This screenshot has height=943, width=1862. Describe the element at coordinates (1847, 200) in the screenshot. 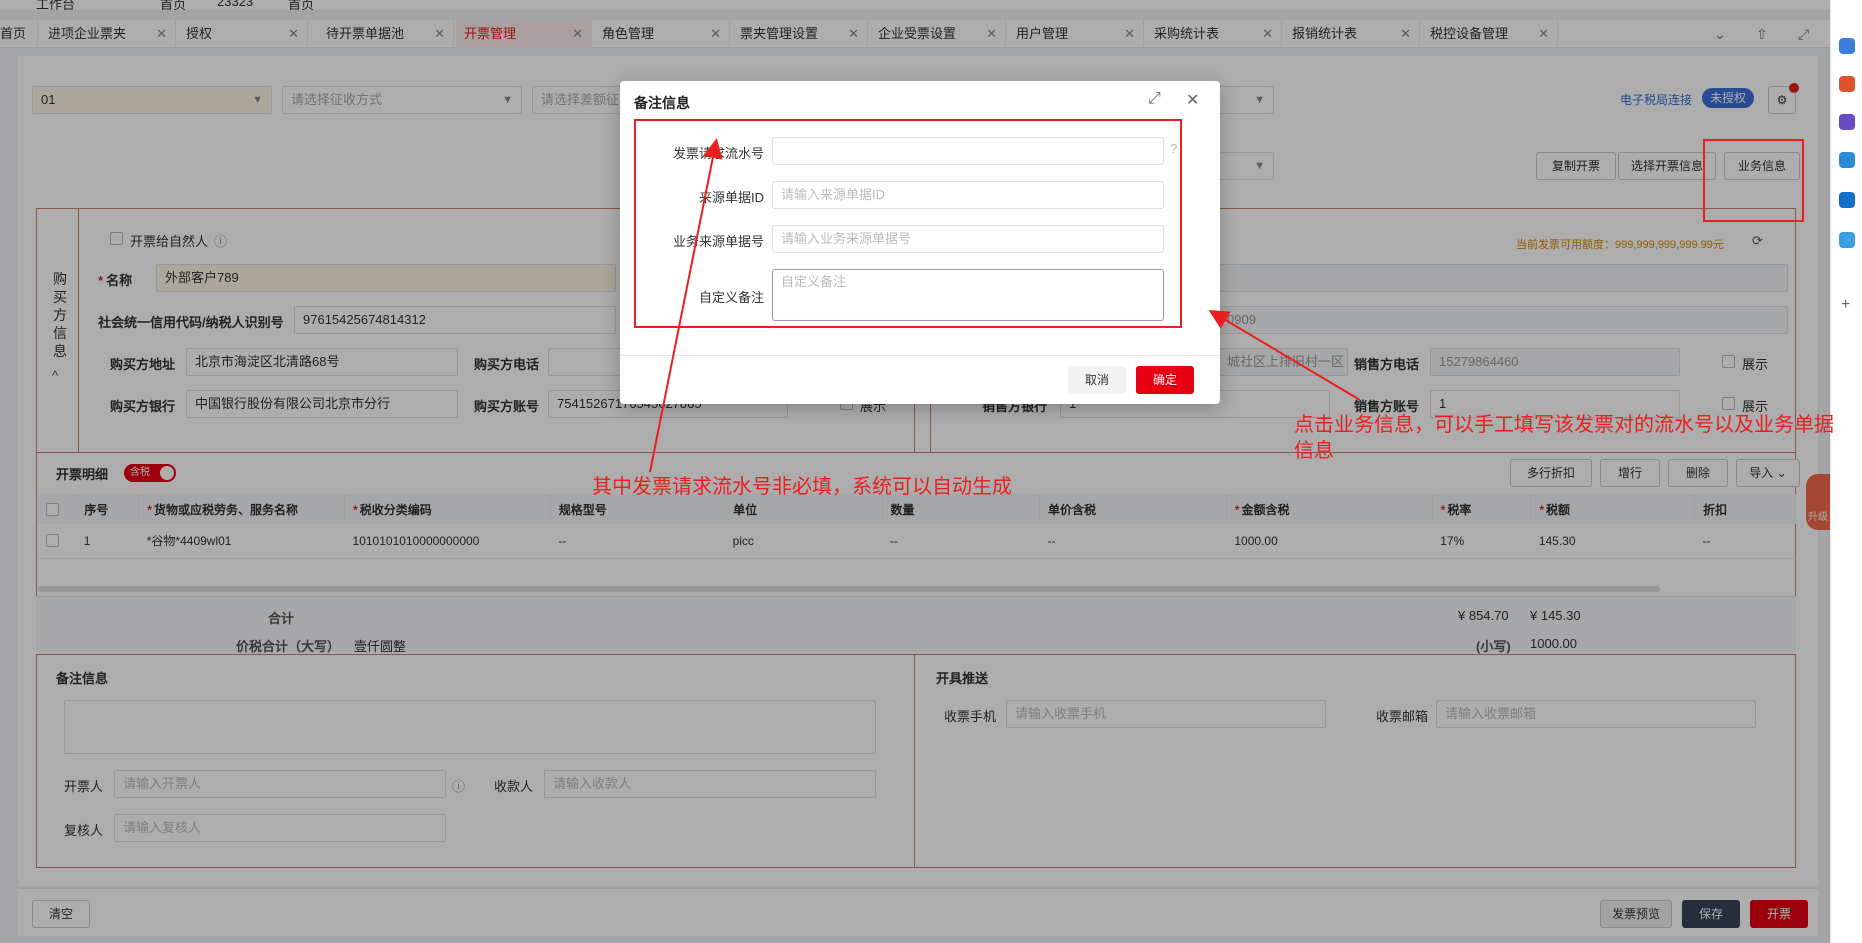

I see `outlook-icon` at that location.